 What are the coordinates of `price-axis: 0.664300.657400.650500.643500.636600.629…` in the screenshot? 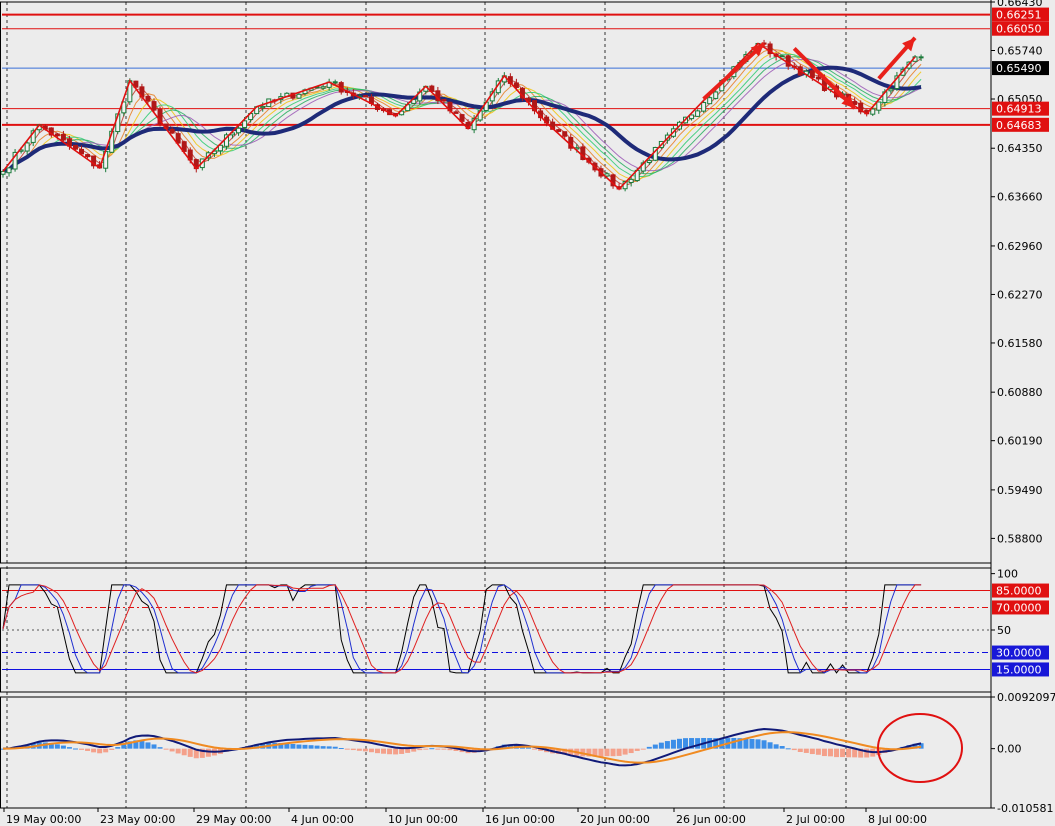 It's located at (1023, 407).